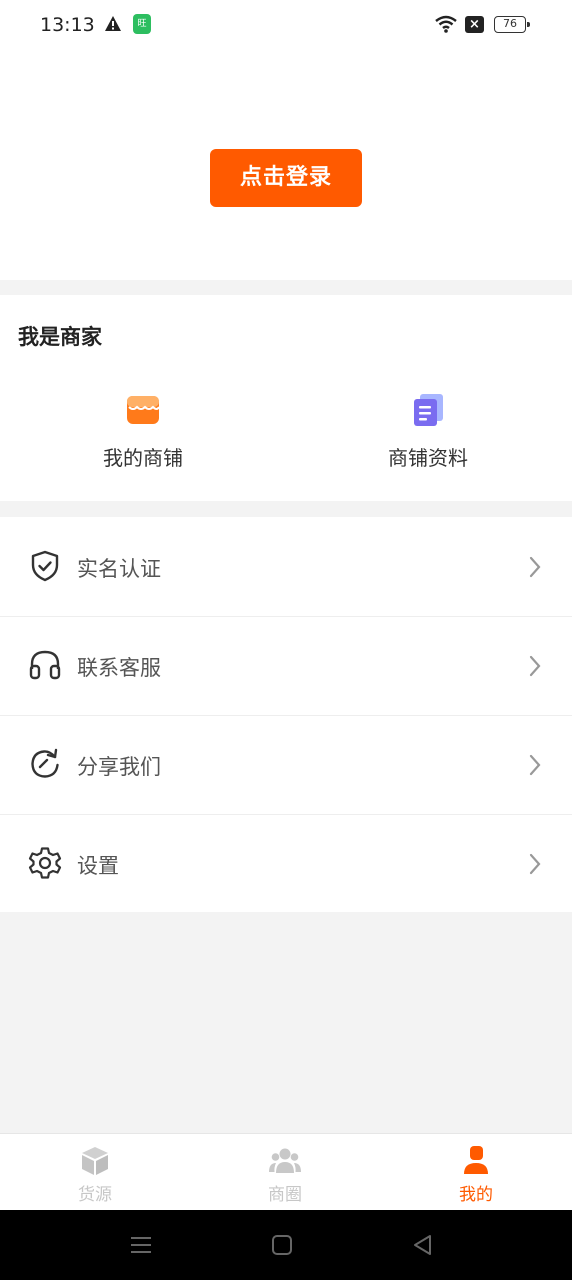 The height and width of the screenshot is (1280, 572). Describe the element at coordinates (282, 1245) in the screenshot. I see `home-icon` at that location.